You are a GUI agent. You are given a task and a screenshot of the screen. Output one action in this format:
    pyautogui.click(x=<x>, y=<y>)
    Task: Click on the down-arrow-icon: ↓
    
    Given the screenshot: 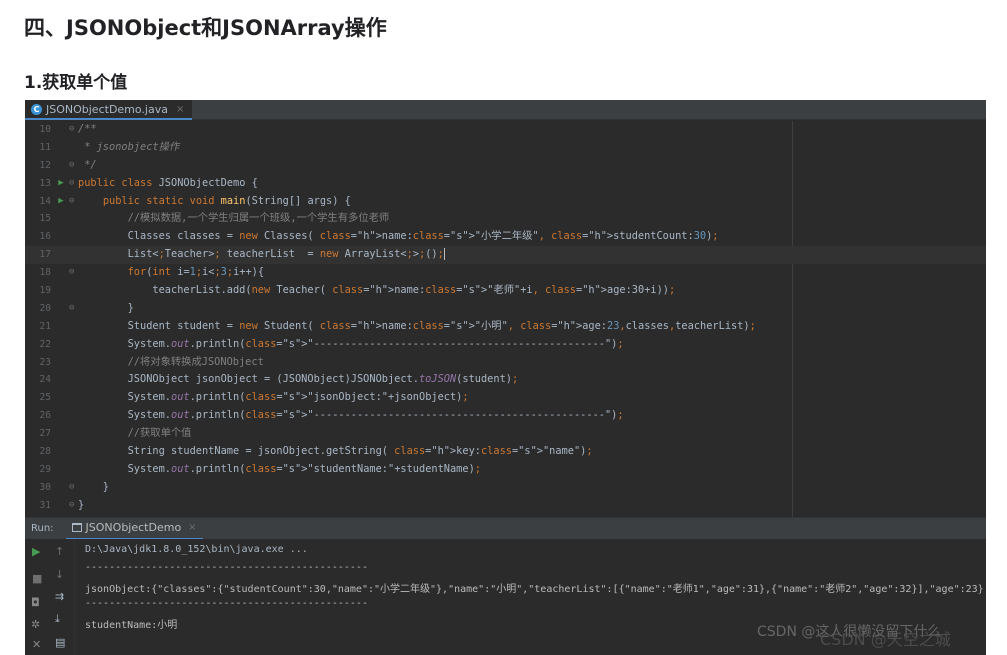 What is the action you would take?
    pyautogui.click(x=59, y=575)
    